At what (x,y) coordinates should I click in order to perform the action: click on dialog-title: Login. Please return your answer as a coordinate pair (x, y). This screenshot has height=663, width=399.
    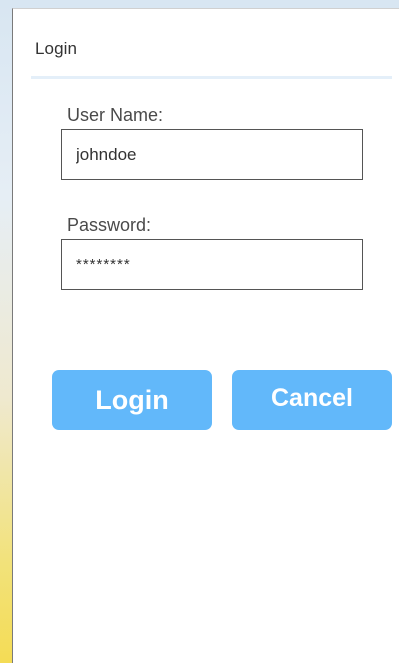
    Looking at the image, I should click on (56, 48).